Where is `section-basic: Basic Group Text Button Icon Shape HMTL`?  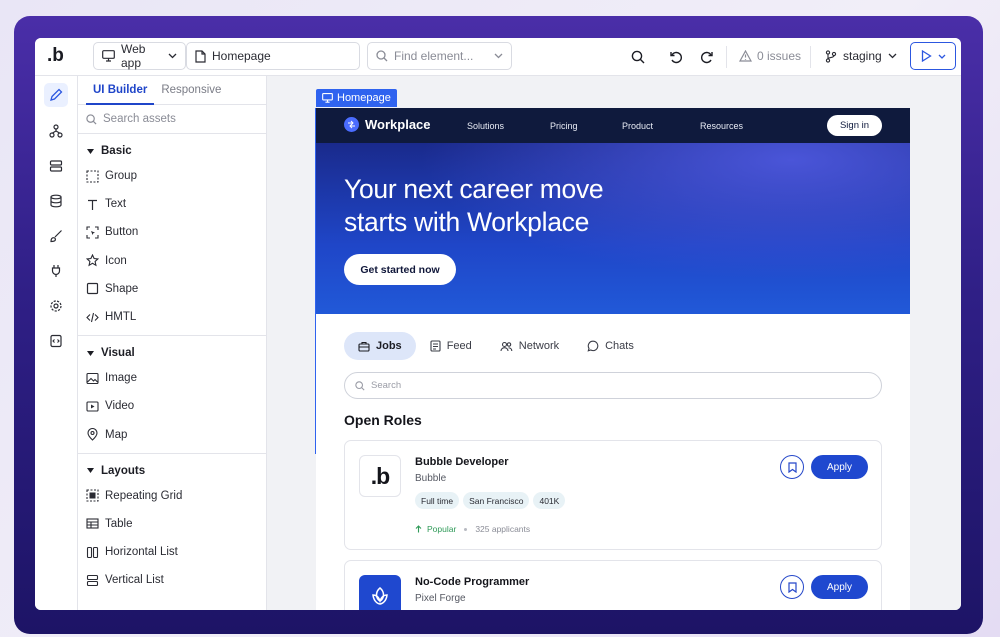 section-basic: Basic Group Text Button Icon Shape HMTL is located at coordinates (172, 235).